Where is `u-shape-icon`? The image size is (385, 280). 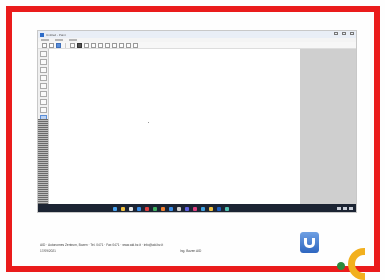 u-shape-icon is located at coordinates (309, 242).